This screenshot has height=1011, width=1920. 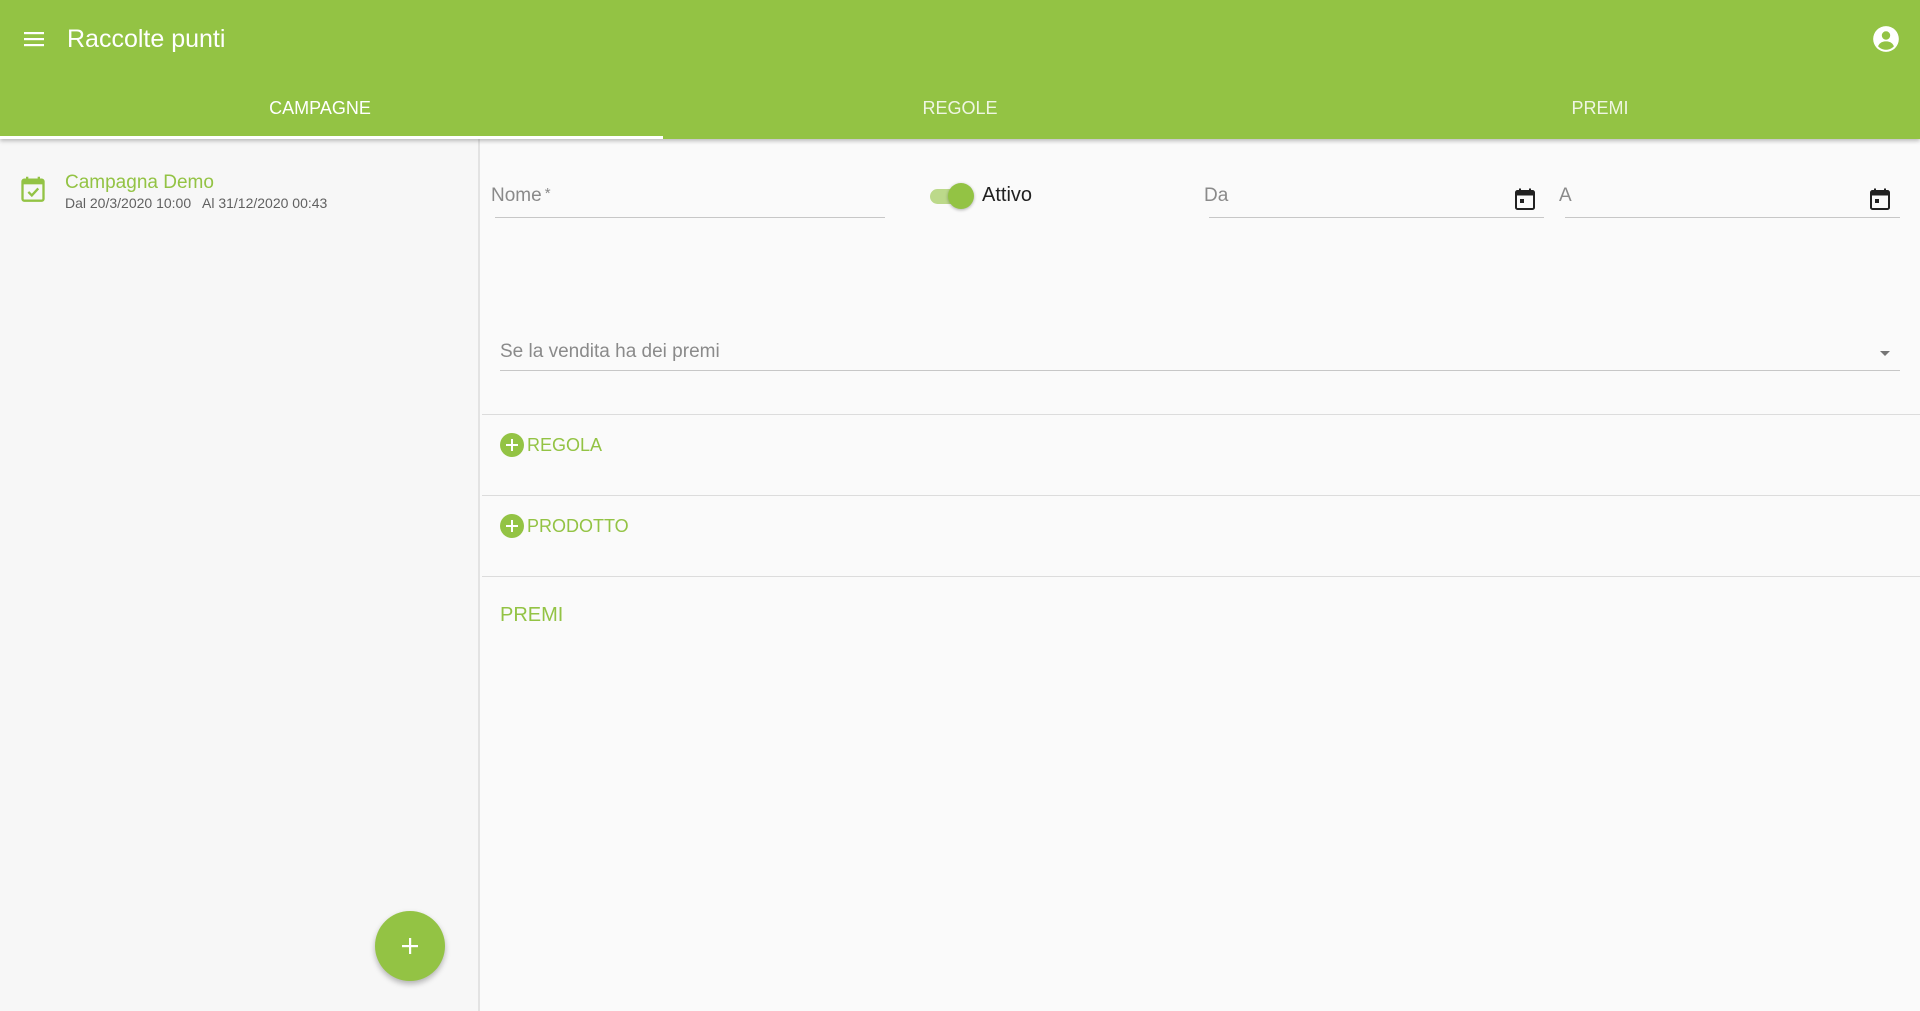 I want to click on menu-button, so click(x=34, y=39).